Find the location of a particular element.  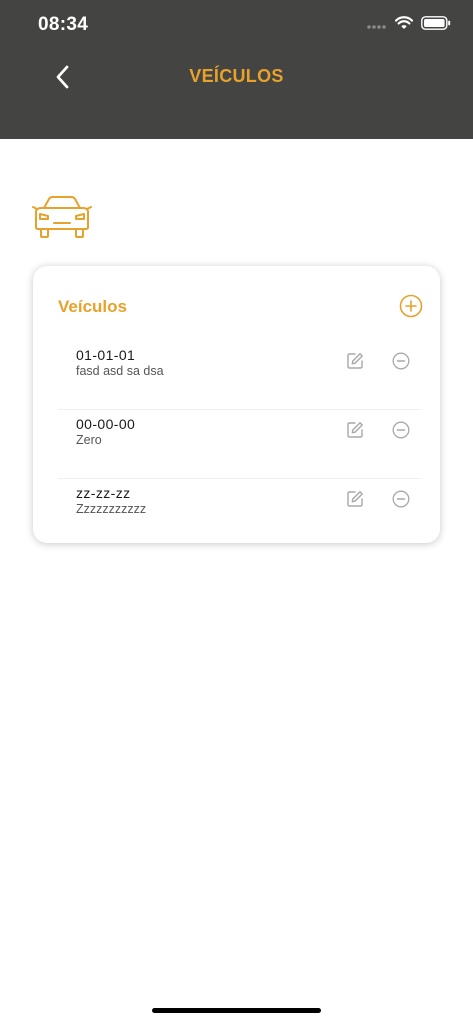

signal-dots-icon is located at coordinates (377, 26).